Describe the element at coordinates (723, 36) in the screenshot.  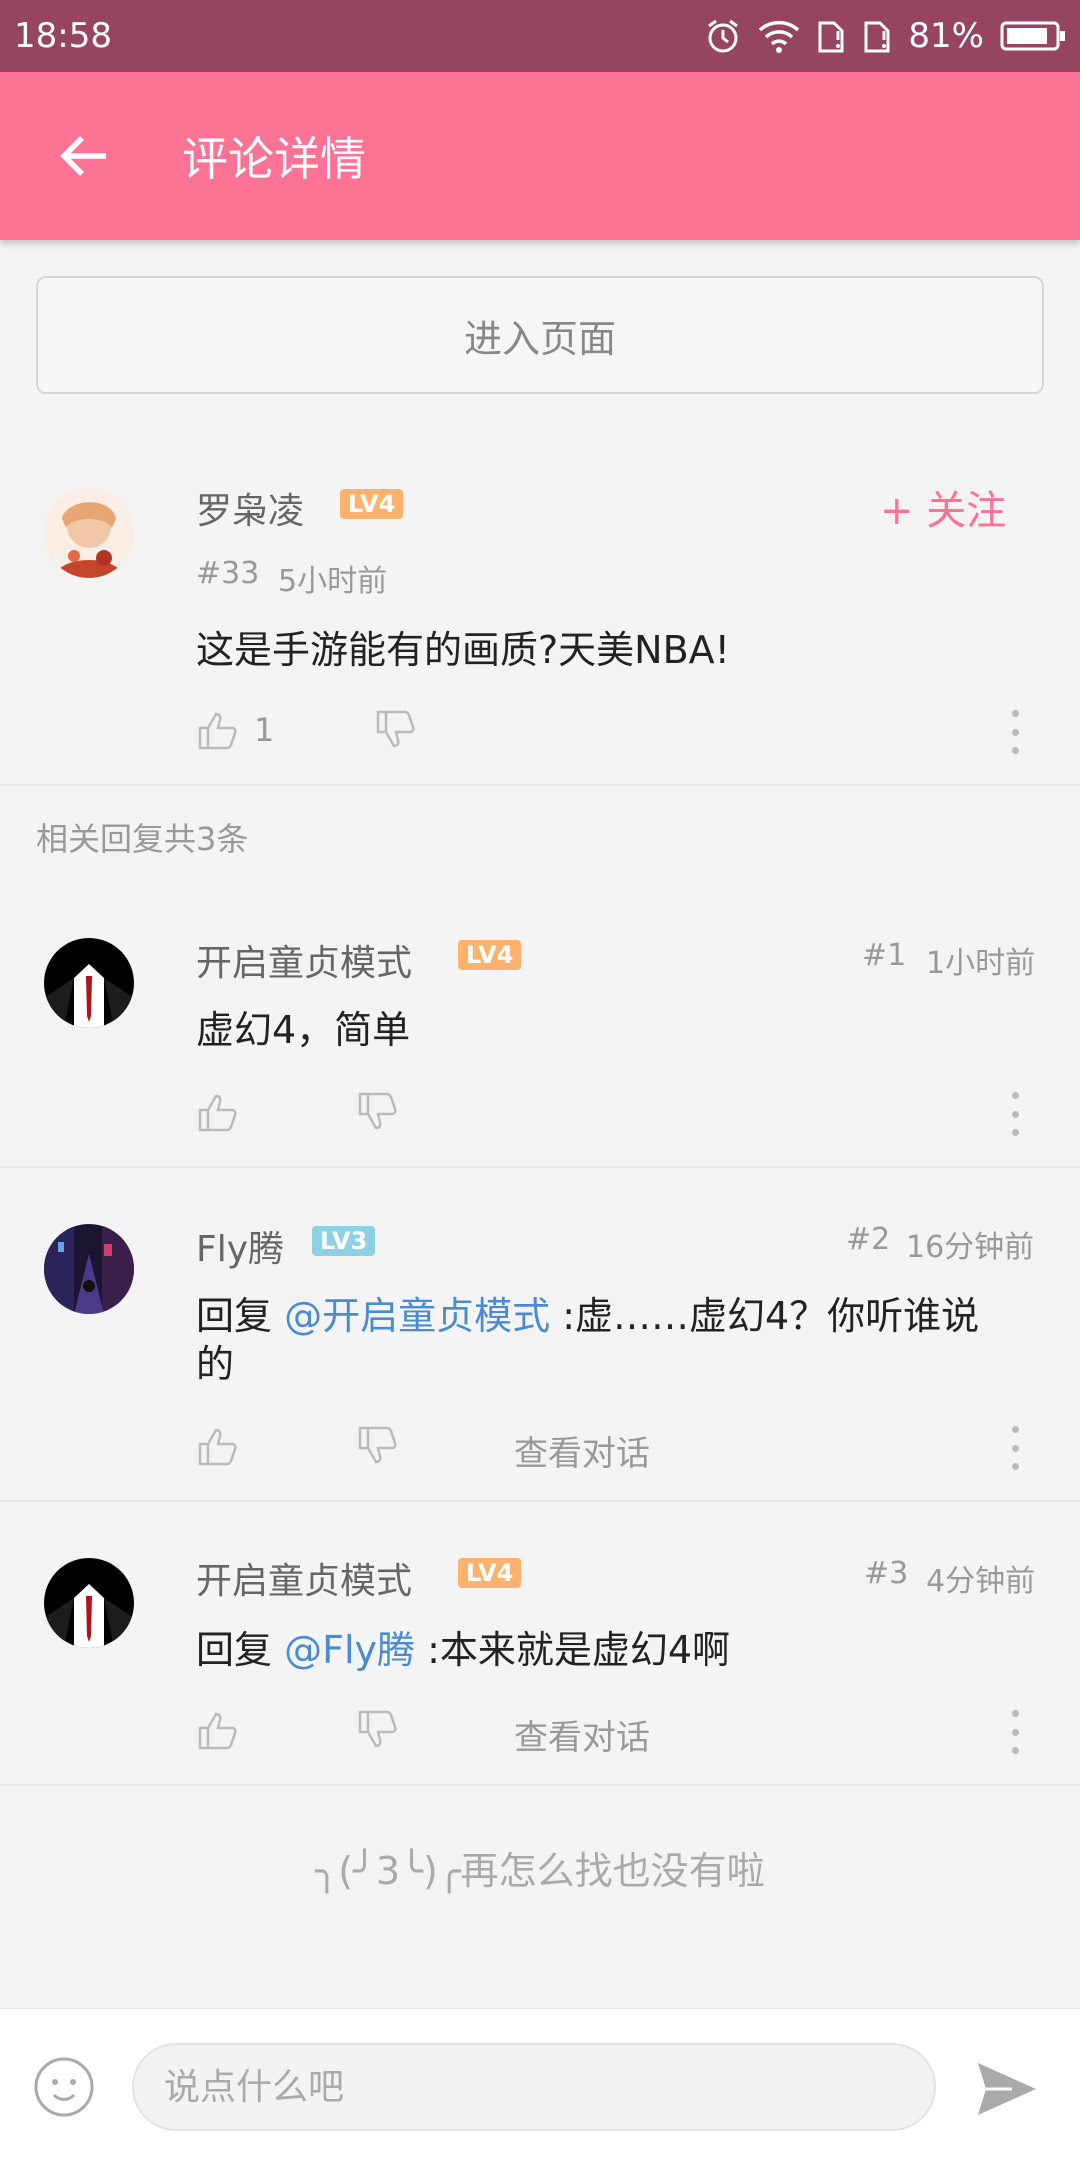
I see `alarm-icon` at that location.